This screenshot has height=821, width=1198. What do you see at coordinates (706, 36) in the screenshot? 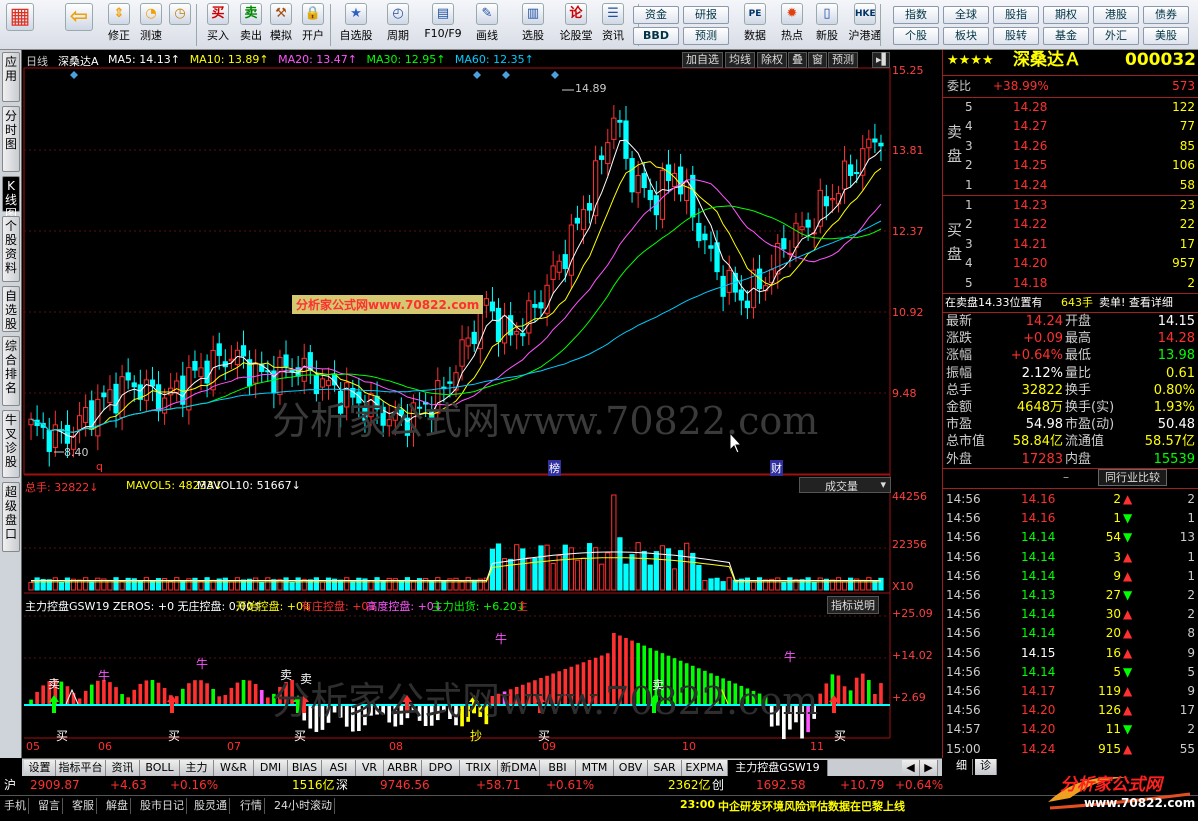
I see `toolbar-pill-3: 预测` at bounding box center [706, 36].